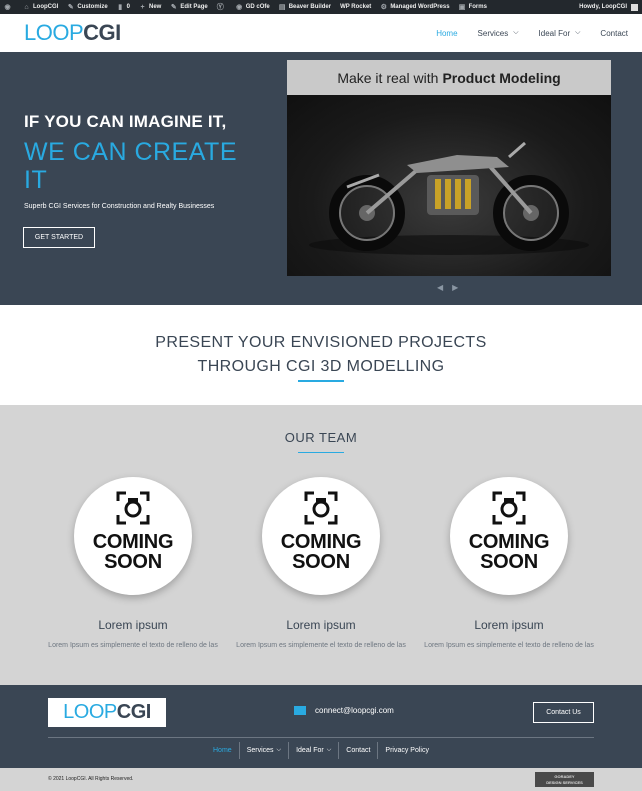 The width and height of the screenshot is (642, 791). I want to click on envelope-icon, so click(300, 710).